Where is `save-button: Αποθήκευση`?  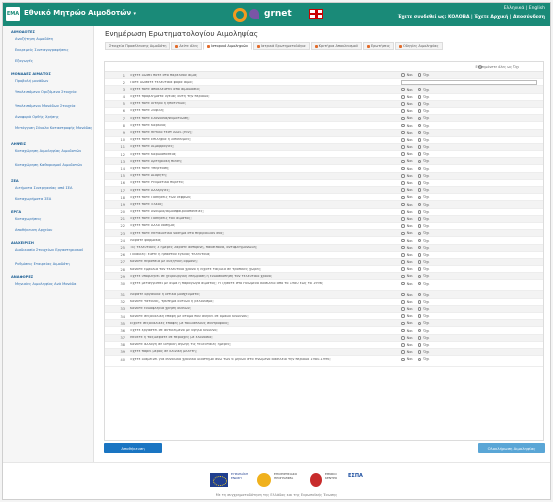
save-button: Αποθήκευση is located at coordinates (133, 448).